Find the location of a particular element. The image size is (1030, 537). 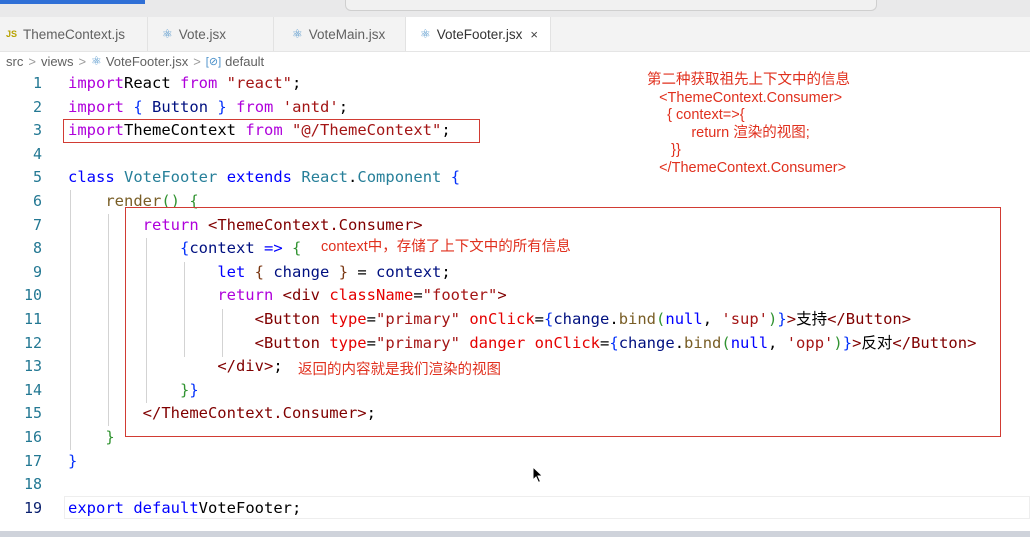

breadcrumb-file: VoteFooter.jsx is located at coordinates (147, 61).